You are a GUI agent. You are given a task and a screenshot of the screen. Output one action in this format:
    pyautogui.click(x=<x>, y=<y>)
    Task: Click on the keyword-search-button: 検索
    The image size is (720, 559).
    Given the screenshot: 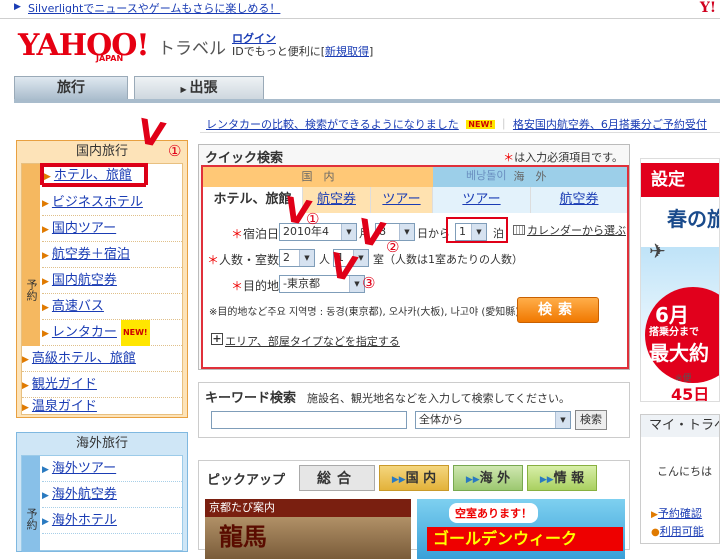 What is the action you would take?
    pyautogui.click(x=591, y=420)
    